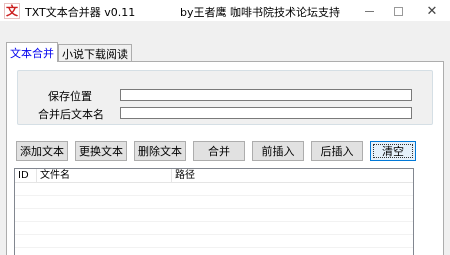 The height and width of the screenshot is (255, 450). Describe the element at coordinates (293, 176) in the screenshot. I see `column-header-path: 路径` at that location.